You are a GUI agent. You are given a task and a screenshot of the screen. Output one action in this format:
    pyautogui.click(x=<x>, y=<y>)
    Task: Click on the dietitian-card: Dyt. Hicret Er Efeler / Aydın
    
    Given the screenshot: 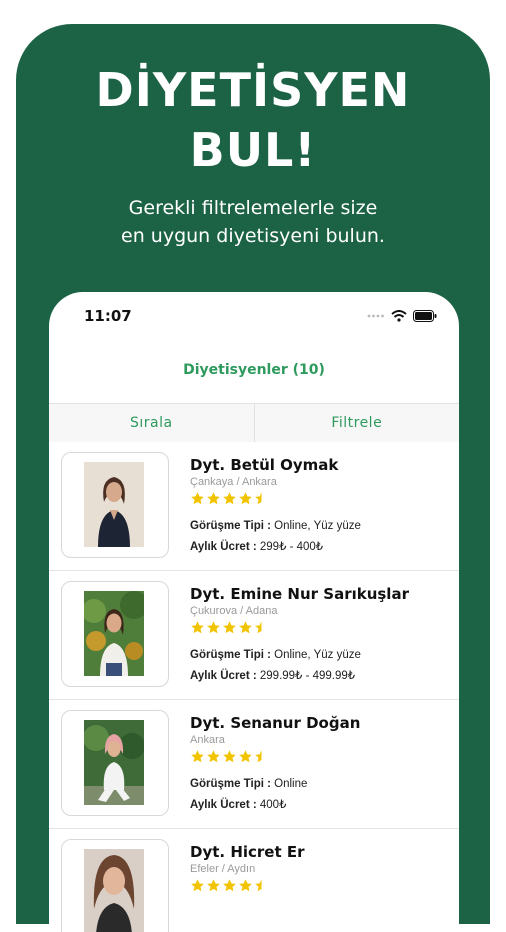 What is the action you would take?
    pyautogui.click(x=254, y=880)
    